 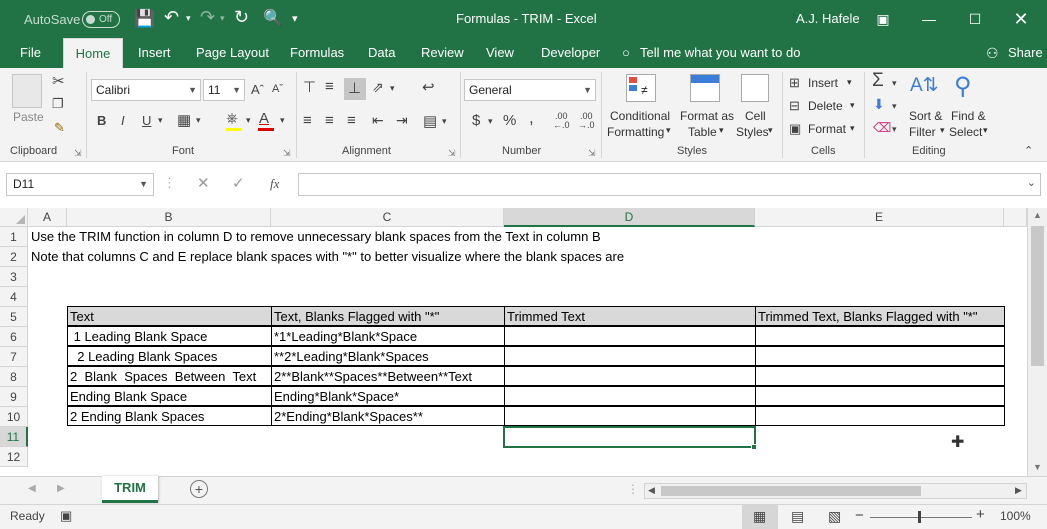 I want to click on sheet-tab-trim: TRIM, so click(x=130, y=489).